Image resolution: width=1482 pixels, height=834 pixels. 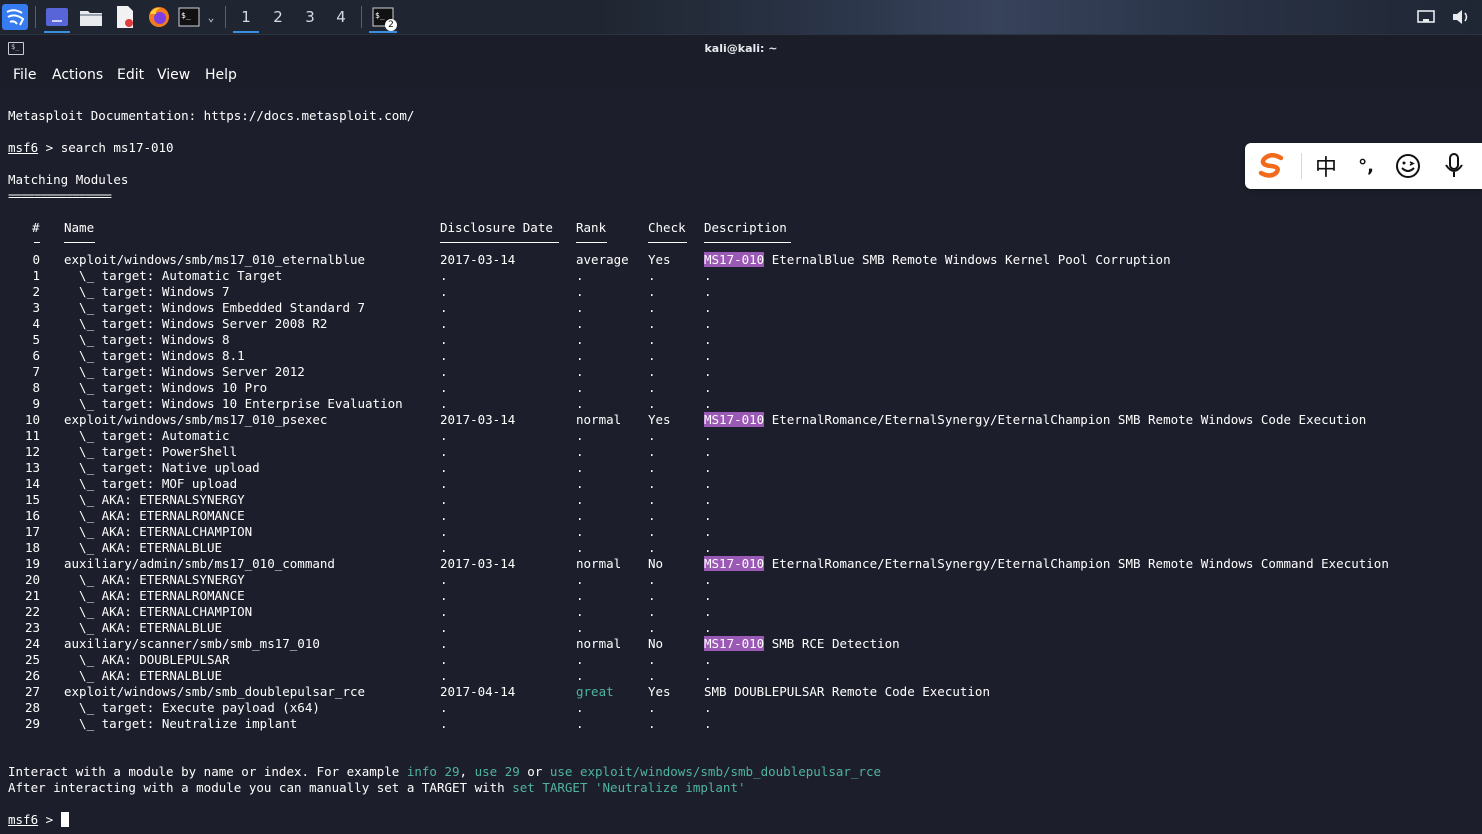 What do you see at coordinates (246, 18) in the screenshot?
I see `workspace-1: 1` at bounding box center [246, 18].